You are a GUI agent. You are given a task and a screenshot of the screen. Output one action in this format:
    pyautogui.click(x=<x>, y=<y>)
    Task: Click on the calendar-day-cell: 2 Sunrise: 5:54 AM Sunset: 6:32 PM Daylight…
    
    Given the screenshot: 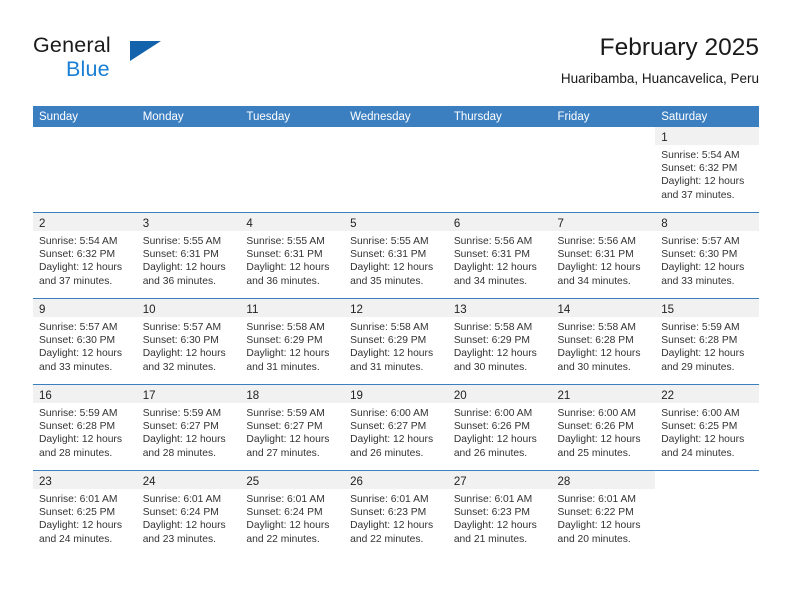 What is the action you would take?
    pyautogui.click(x=85, y=255)
    